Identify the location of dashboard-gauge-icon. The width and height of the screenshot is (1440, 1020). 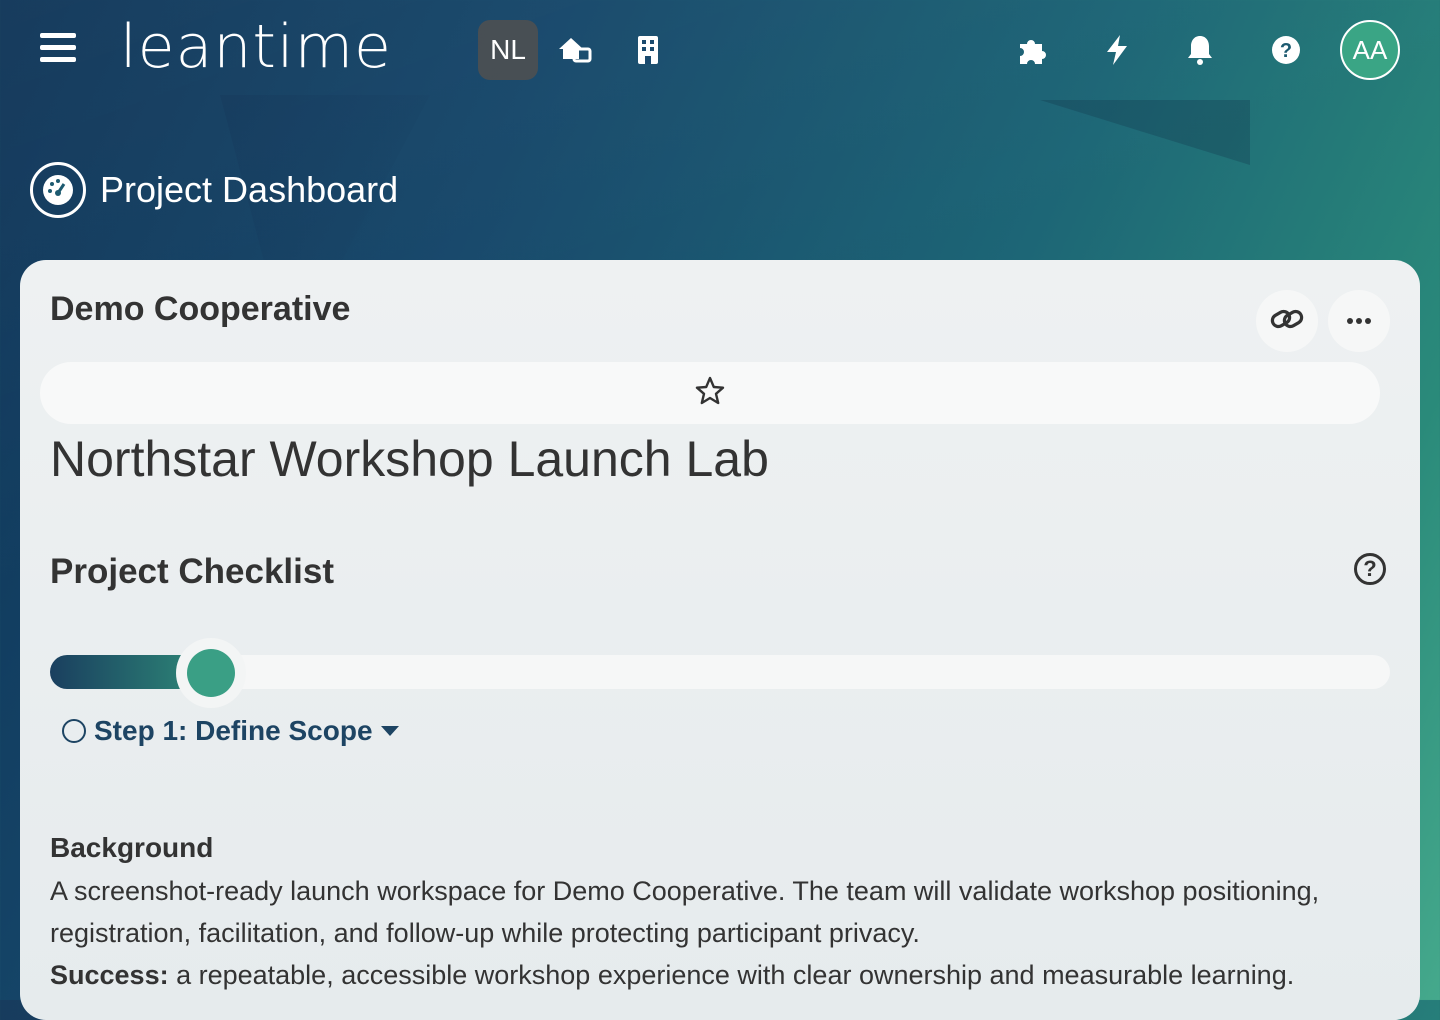
(58, 190).